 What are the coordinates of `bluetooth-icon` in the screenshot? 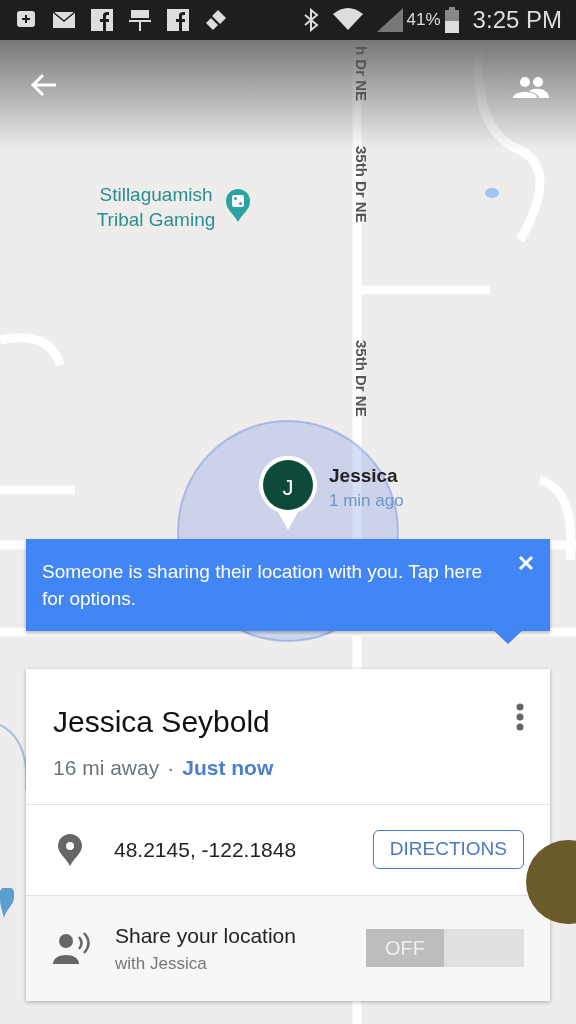 It's located at (310, 20).